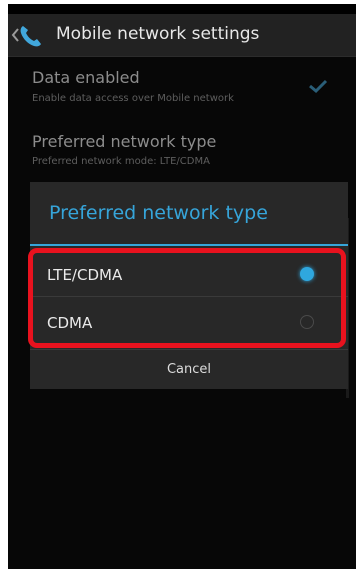 This screenshot has width=364, height=573. Describe the element at coordinates (158, 213) in the screenshot. I see `dialog-title: Preferred network type` at that location.